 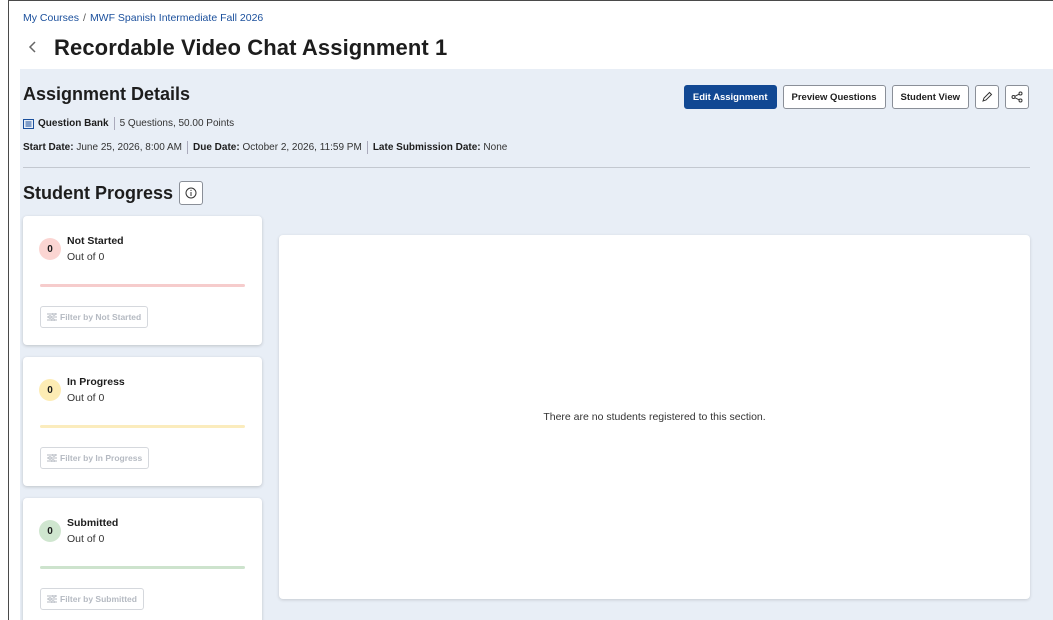 What do you see at coordinates (96, 382) in the screenshot?
I see `card-label: In Progress` at bounding box center [96, 382].